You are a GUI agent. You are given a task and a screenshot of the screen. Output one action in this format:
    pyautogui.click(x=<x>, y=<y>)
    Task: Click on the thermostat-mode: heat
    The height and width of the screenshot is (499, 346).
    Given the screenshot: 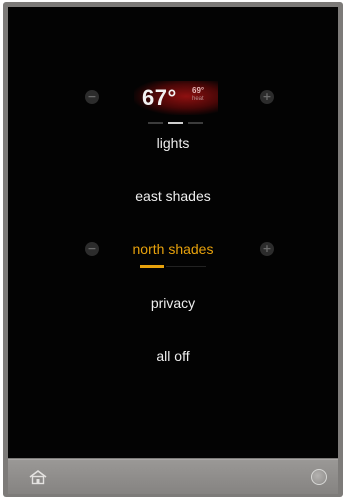 What is the action you would take?
    pyautogui.click(x=198, y=99)
    